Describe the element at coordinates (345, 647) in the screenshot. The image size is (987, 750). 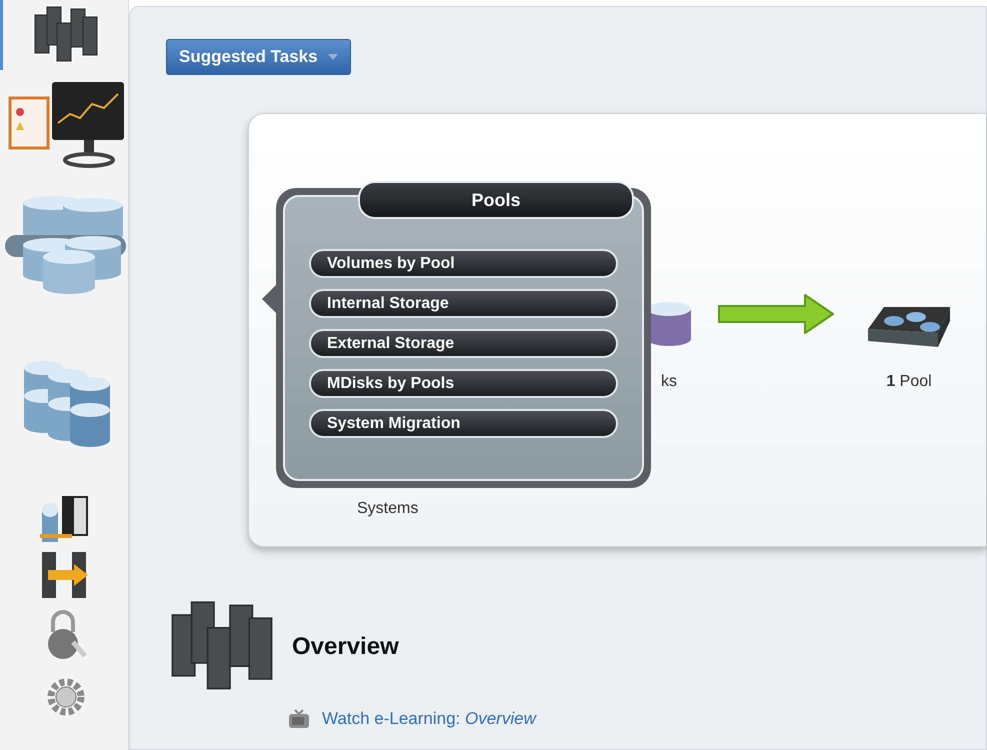
I see `overview-heading: Overview` at that location.